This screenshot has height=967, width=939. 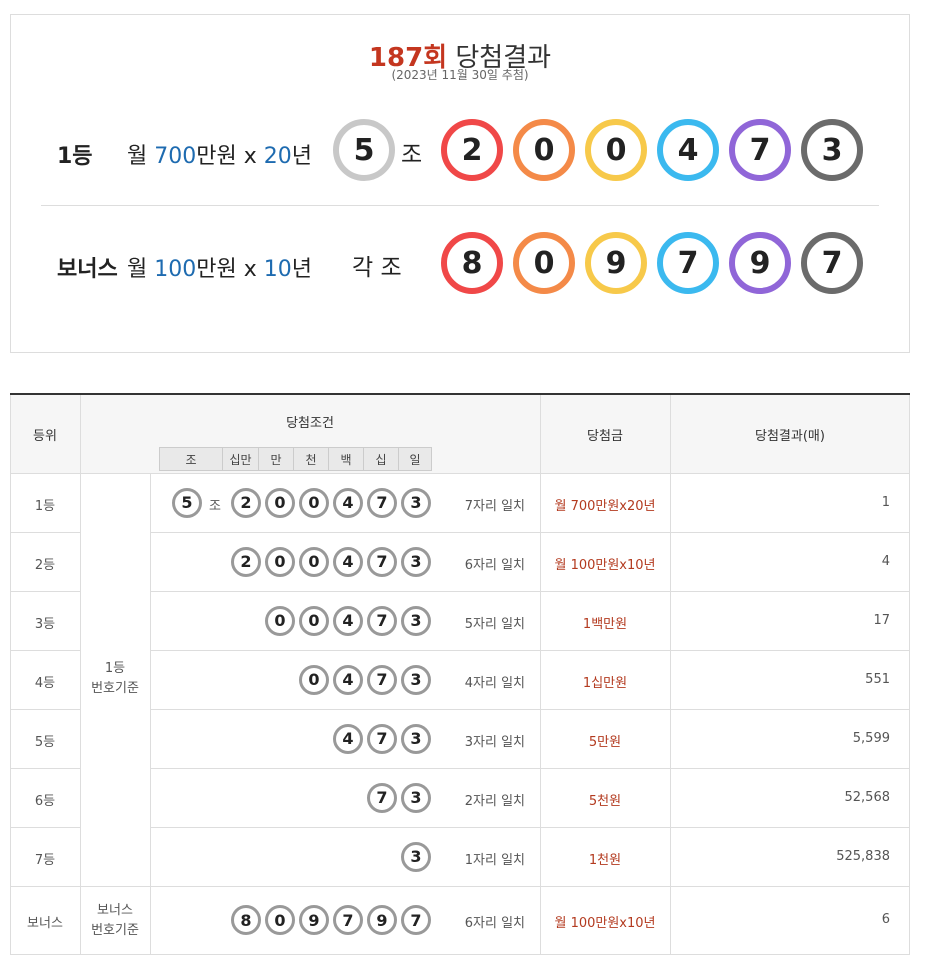 What do you see at coordinates (494, 742) in the screenshot?
I see `match-text: 3자리 일치` at bounding box center [494, 742].